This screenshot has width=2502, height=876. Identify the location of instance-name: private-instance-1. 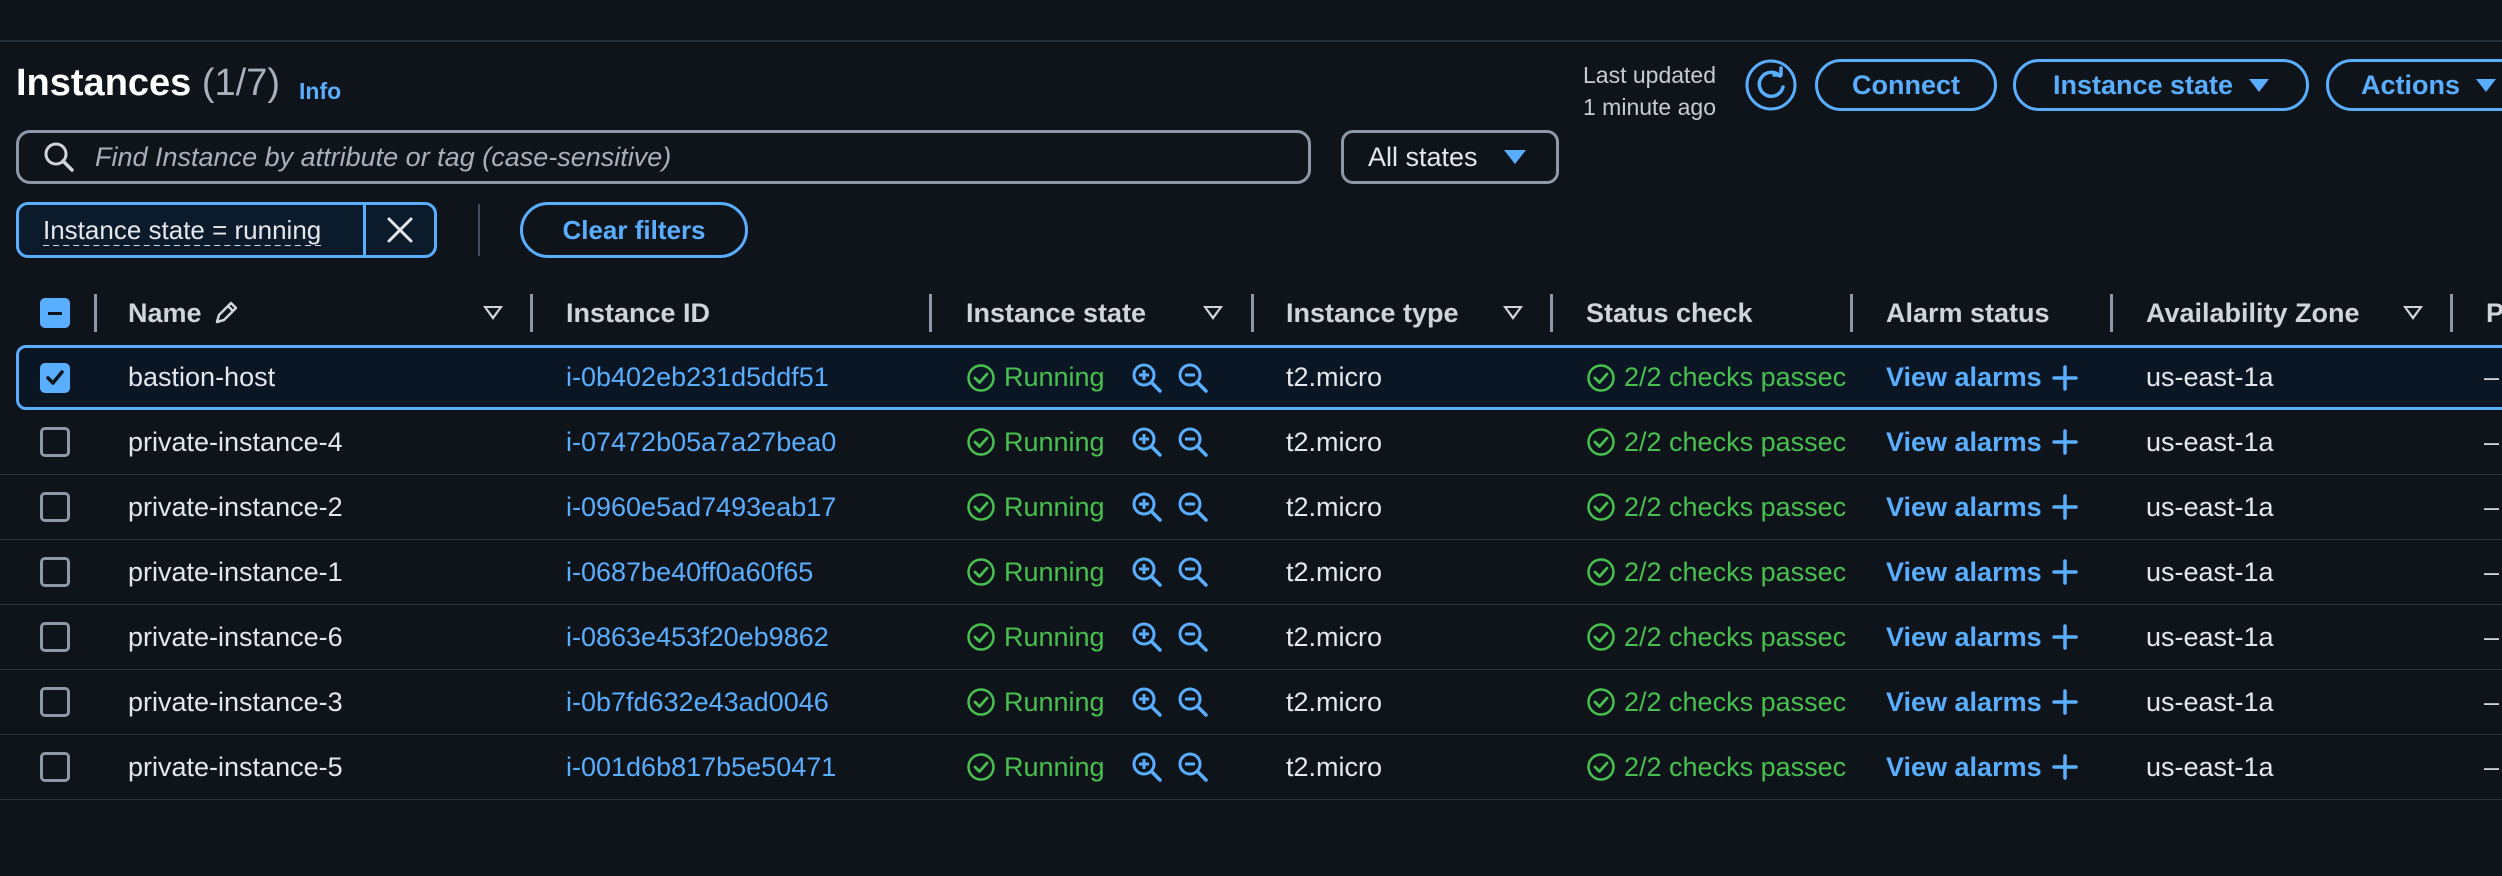
(235, 571).